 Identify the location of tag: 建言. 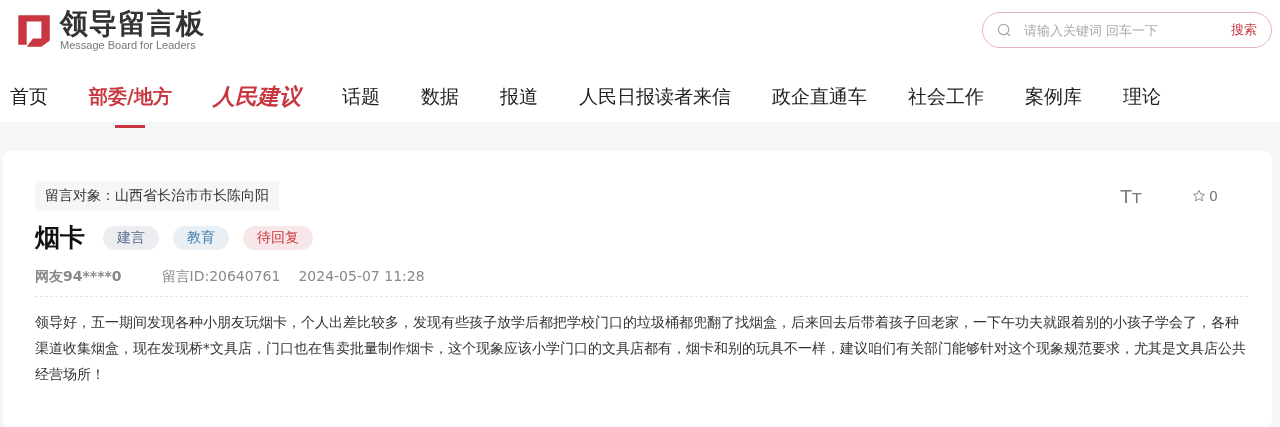
(131, 237).